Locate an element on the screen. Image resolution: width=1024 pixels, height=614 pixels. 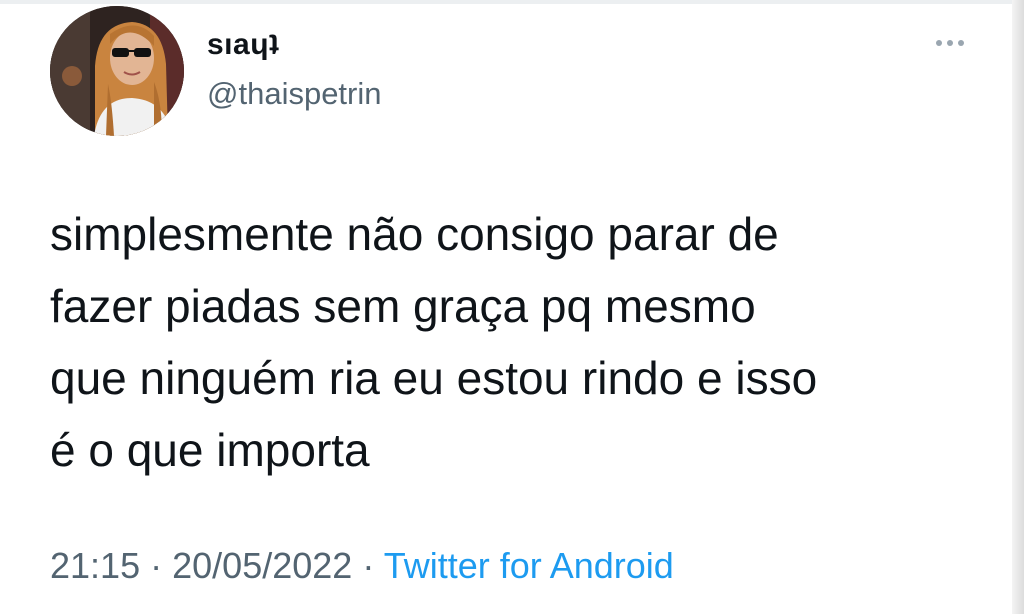
tweet-time: 21:15 is located at coordinates (95, 565).